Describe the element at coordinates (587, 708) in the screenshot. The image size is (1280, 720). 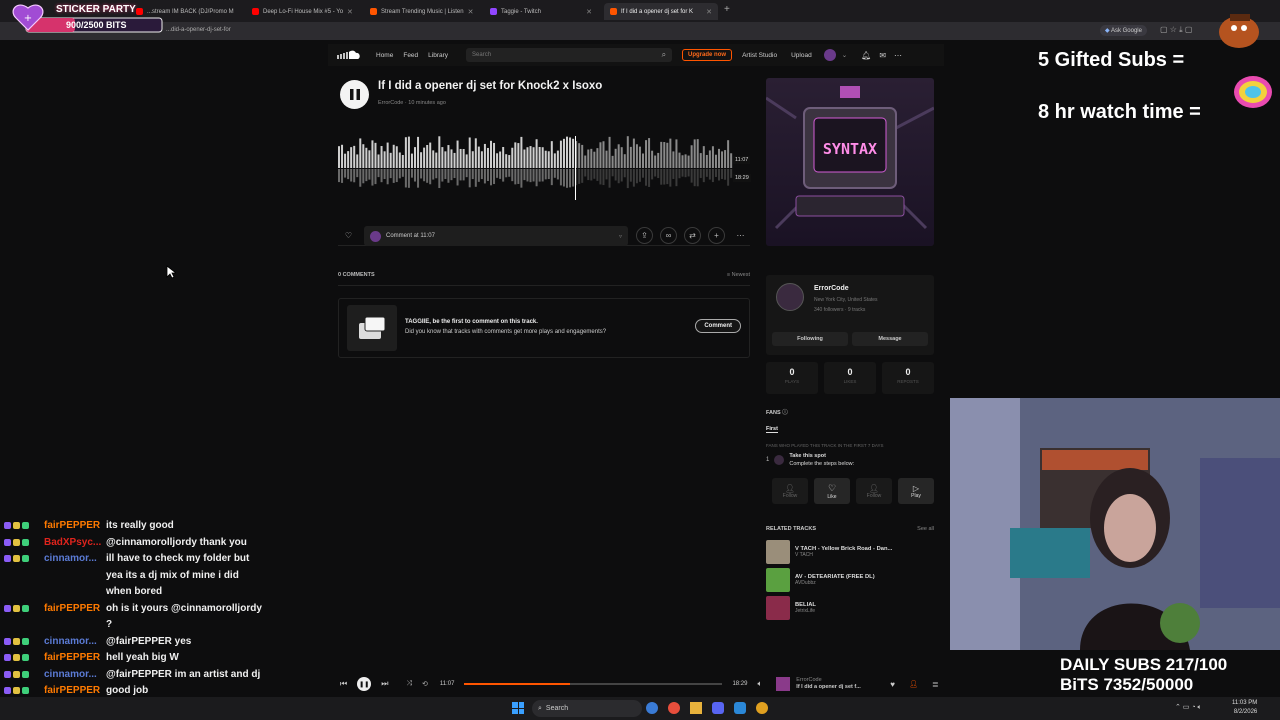
I see `taskbar-search: ⌕ Search` at that location.